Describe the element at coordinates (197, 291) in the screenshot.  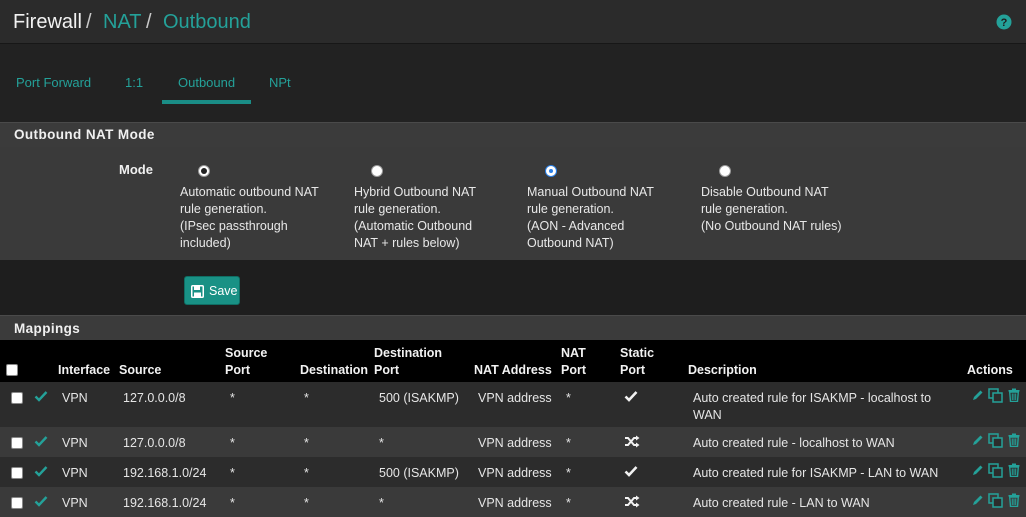
I see `save-icon` at that location.